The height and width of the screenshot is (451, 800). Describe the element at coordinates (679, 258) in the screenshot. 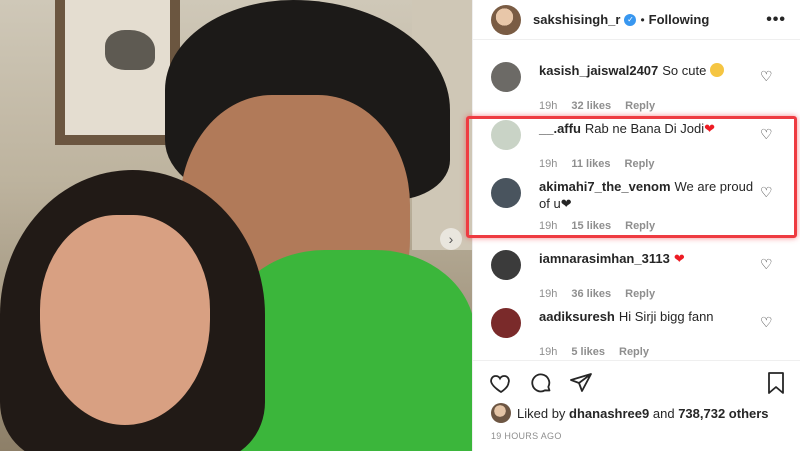

I see `red-heart-emoji: ❤` at that location.